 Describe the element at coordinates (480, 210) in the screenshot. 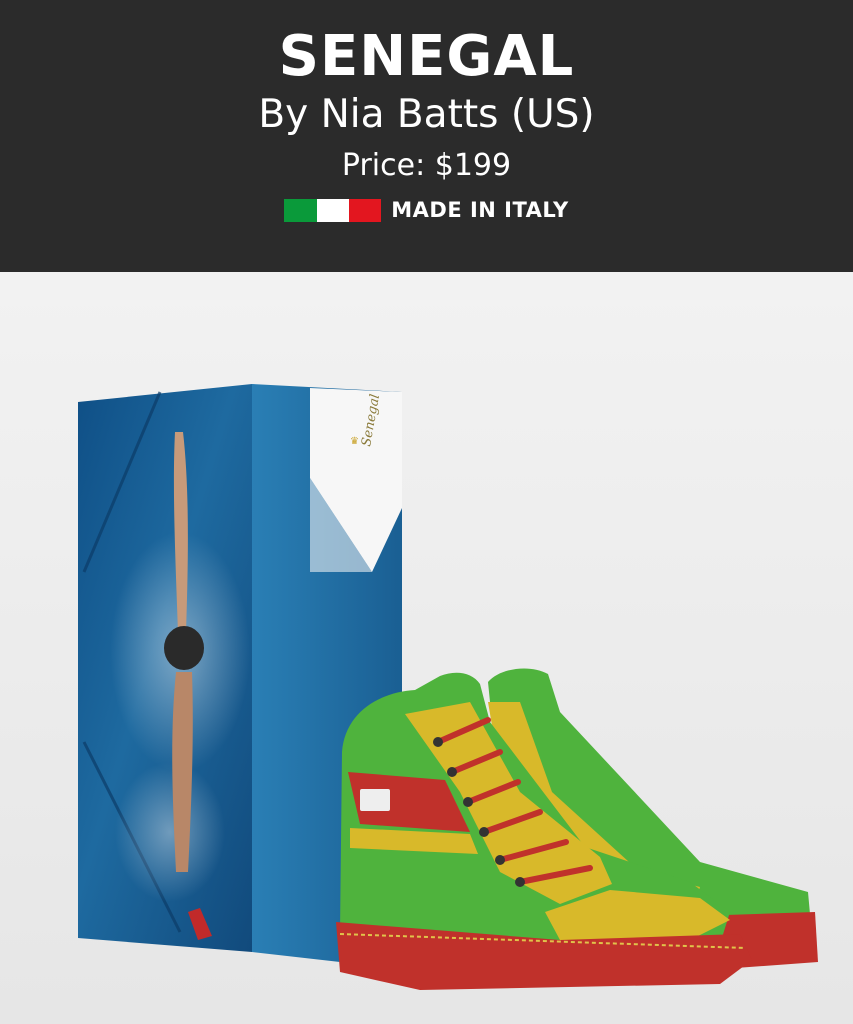

I see `made-in-label: MADE IN ITALY` at that location.